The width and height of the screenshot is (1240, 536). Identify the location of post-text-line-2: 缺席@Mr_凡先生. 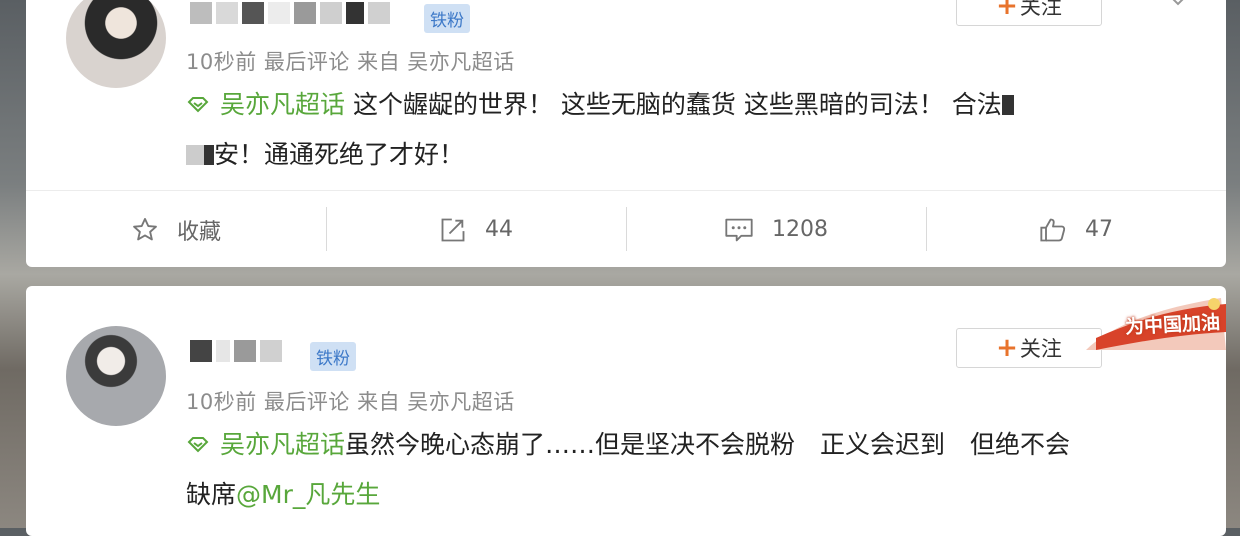
(606, 495).